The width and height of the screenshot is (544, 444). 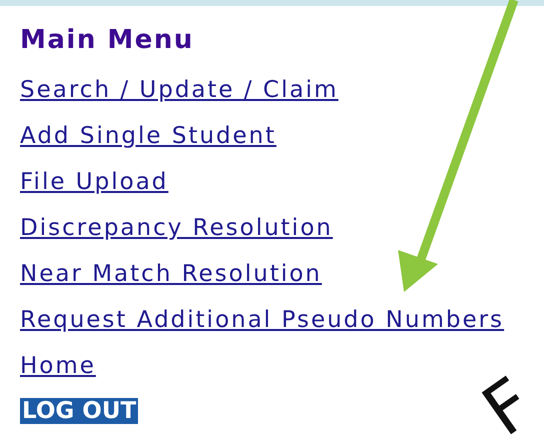 What do you see at coordinates (79, 411) in the screenshot?
I see `logout-button: LOG OUT` at bounding box center [79, 411].